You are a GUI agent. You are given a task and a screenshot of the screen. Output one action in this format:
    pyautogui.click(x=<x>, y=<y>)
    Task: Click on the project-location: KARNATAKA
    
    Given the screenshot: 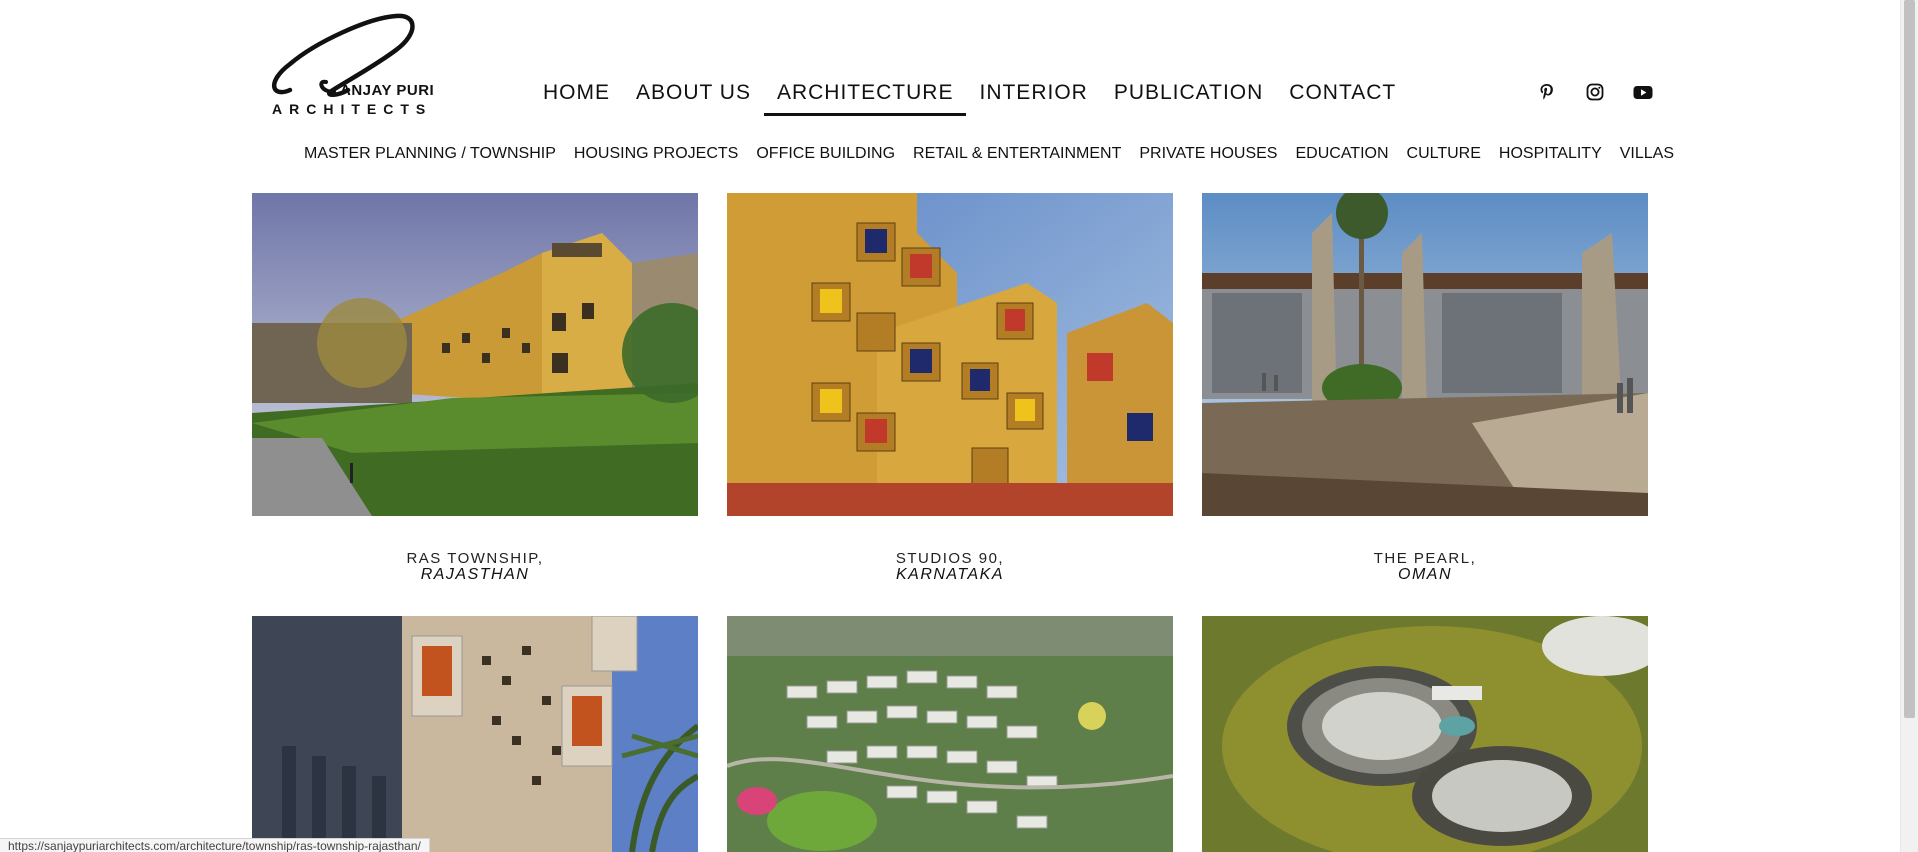 What is the action you would take?
    pyautogui.click(x=950, y=574)
    